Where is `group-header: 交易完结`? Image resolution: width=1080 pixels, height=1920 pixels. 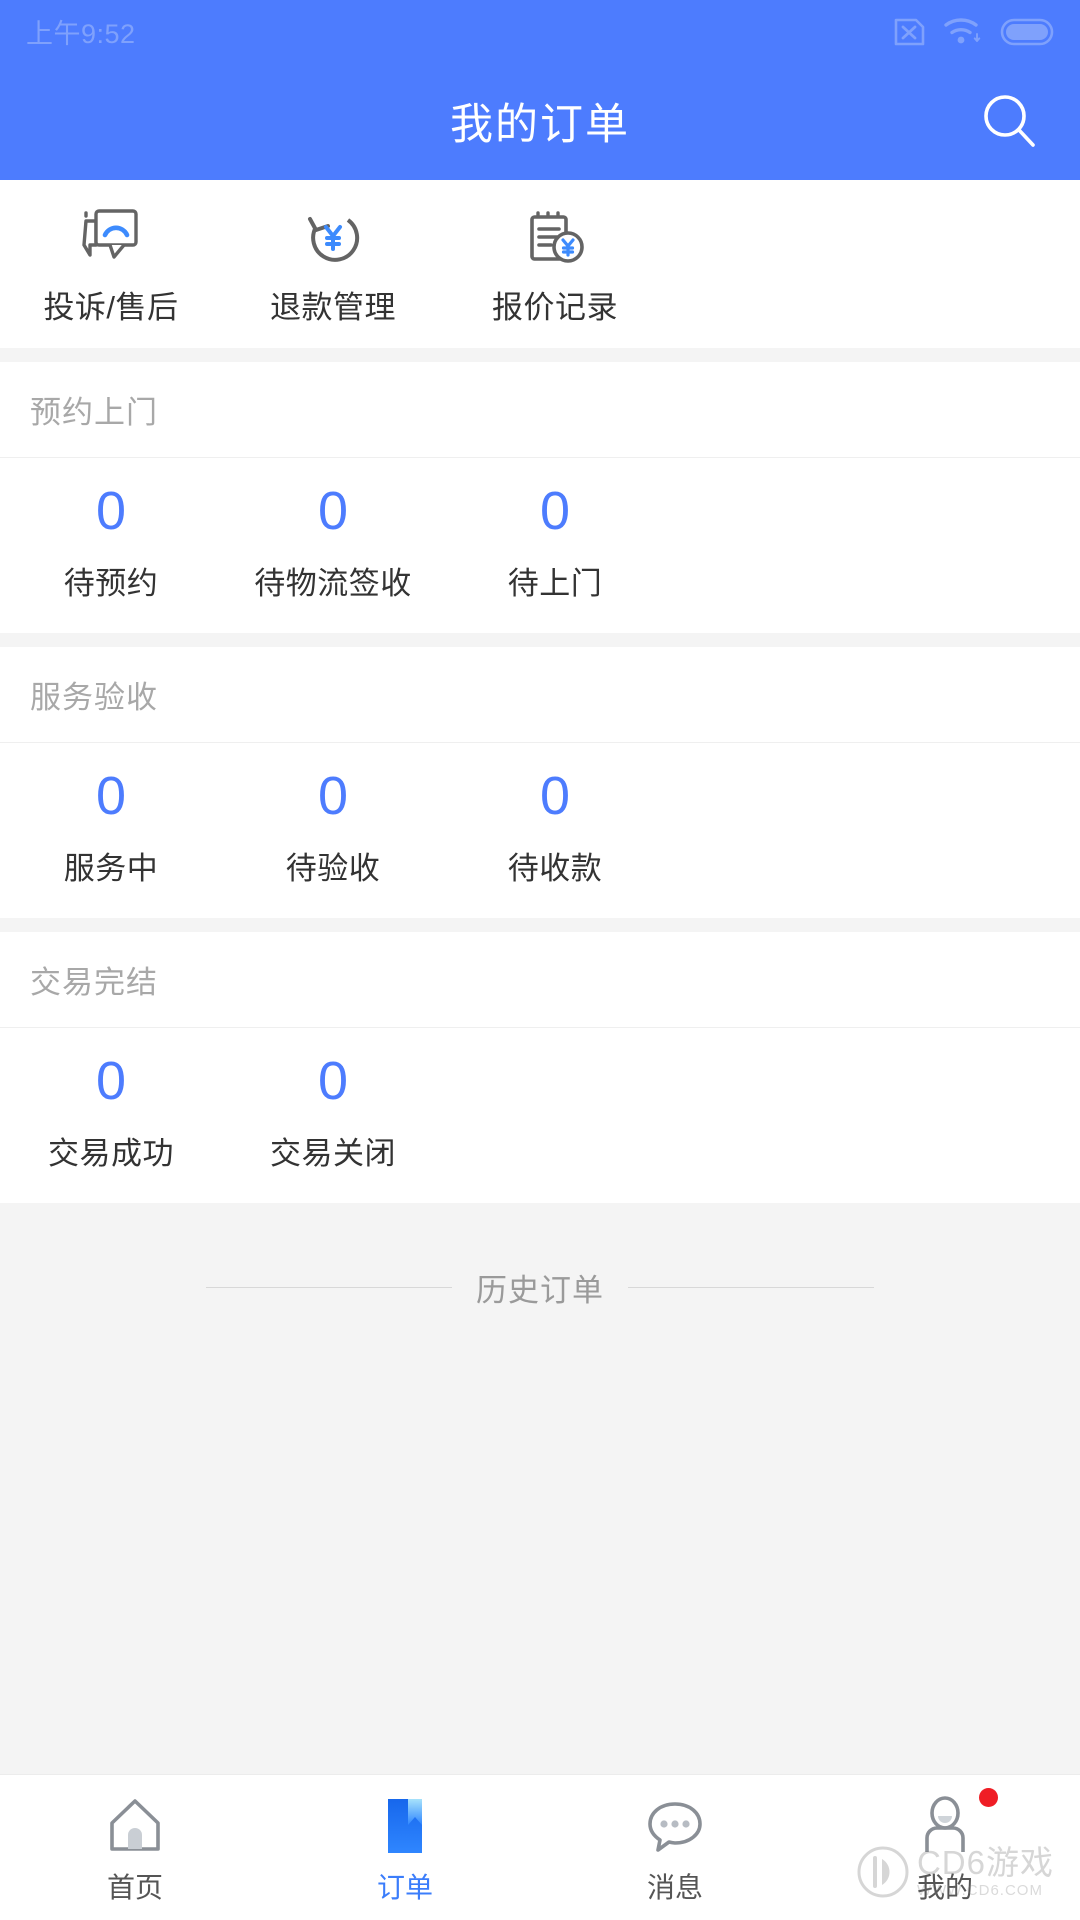 group-header: 交易完结 is located at coordinates (540, 980).